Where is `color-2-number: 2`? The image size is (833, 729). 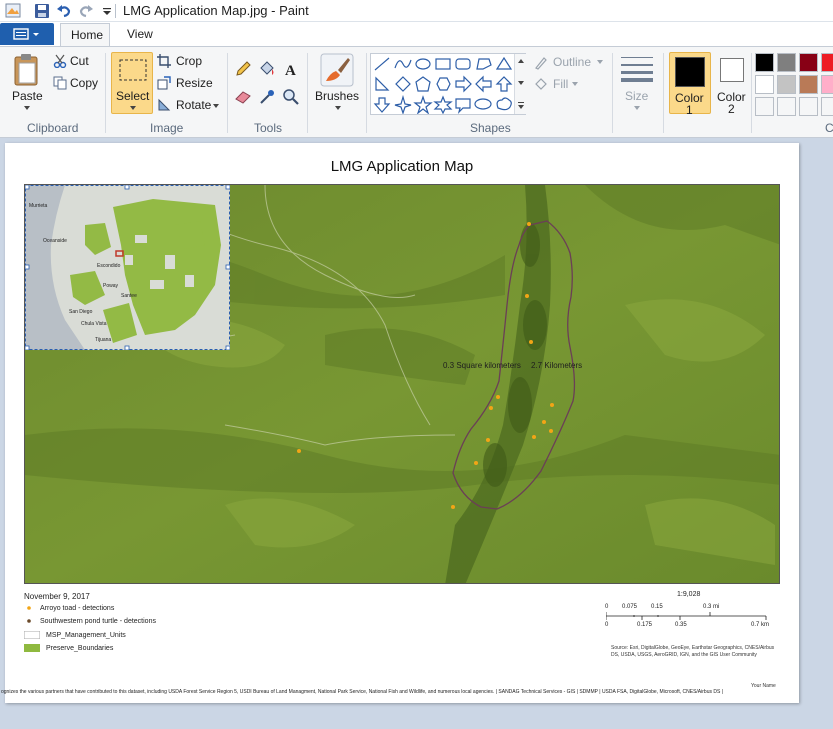 color-2-number: 2 is located at coordinates (731, 109).